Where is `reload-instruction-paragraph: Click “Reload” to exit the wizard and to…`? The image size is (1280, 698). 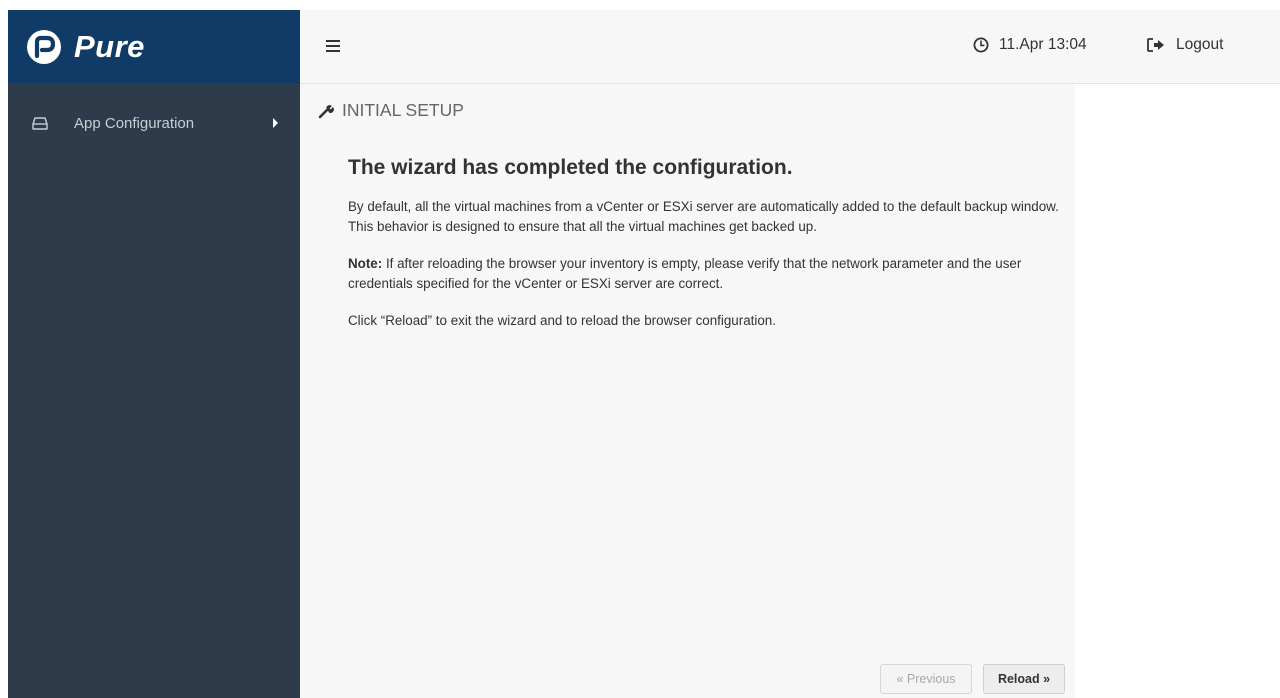
reload-instruction-paragraph: Click “Reload” to exit the wizard and to… is located at coordinates (562, 320).